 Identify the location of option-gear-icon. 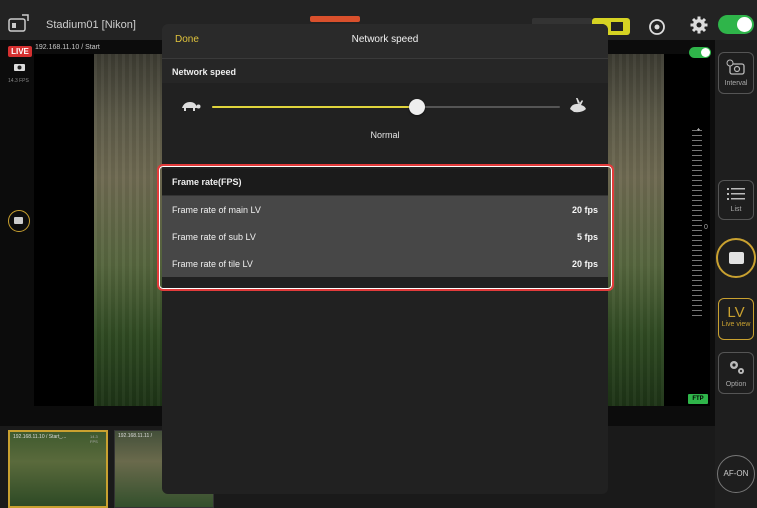
(737, 367).